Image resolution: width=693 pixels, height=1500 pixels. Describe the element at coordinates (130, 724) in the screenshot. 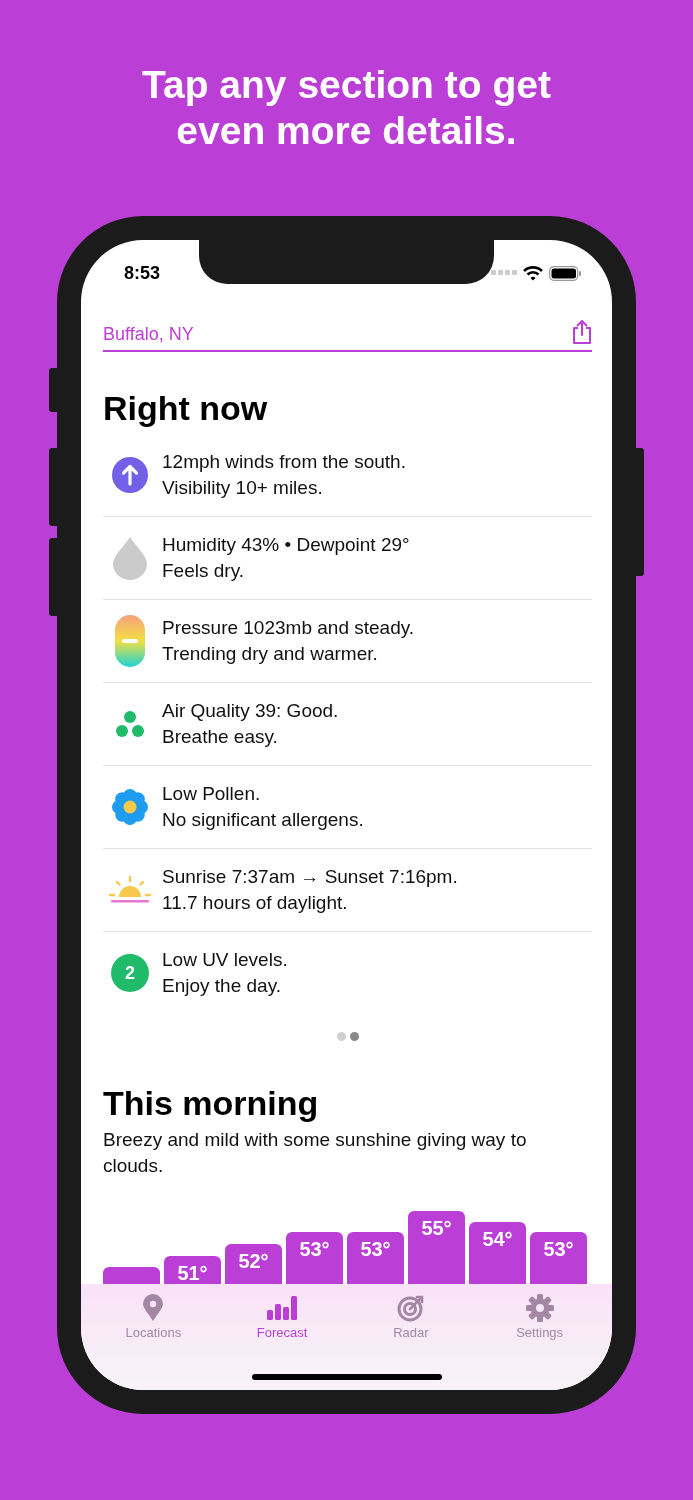

I see `three-dots-icon` at that location.